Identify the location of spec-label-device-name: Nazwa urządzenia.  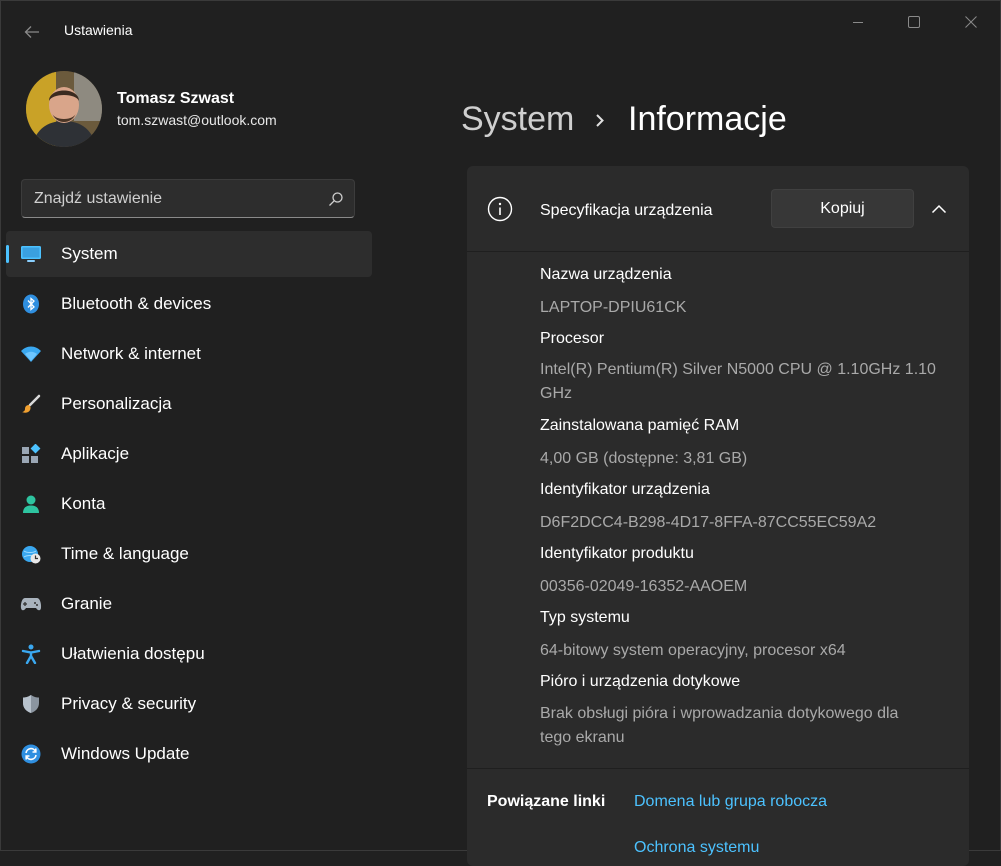
(606, 274).